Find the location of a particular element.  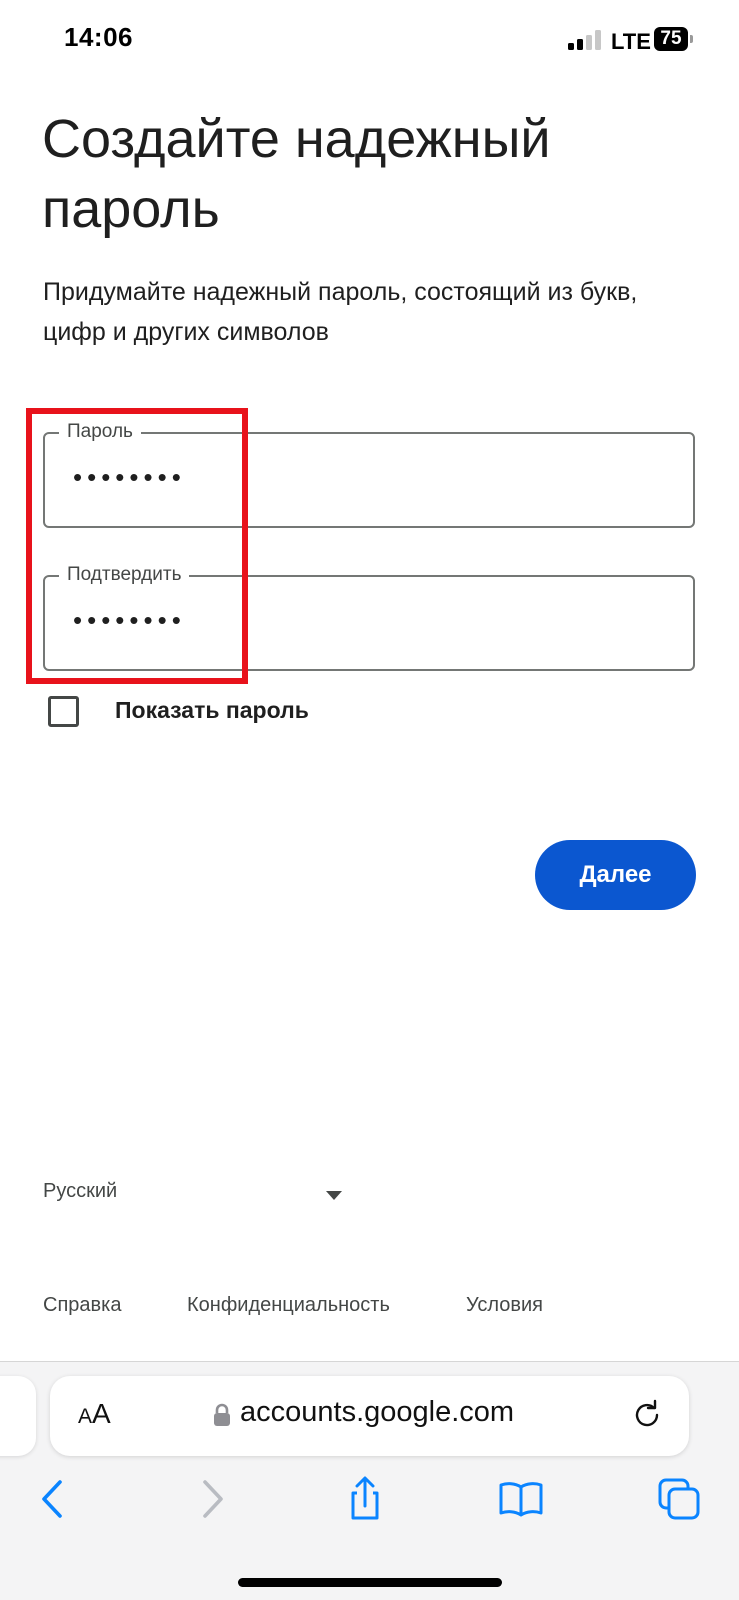

bookmarks-icon is located at coordinates (521, 1499).